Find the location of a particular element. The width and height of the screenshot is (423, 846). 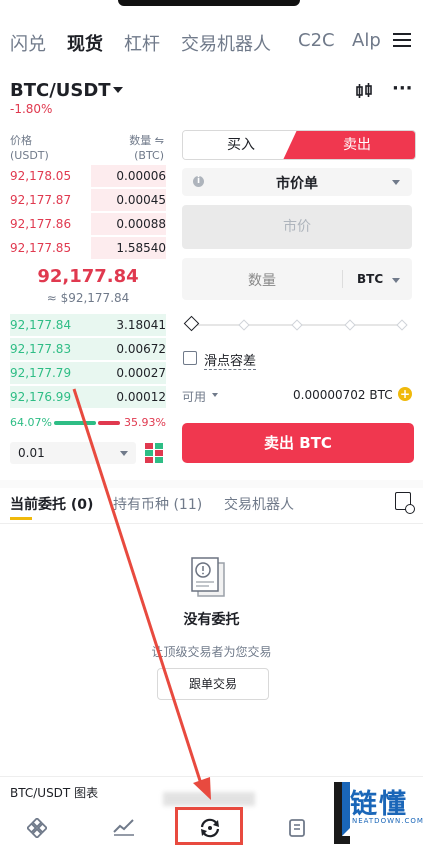

watermark-subtext: NEATDOWN.COM is located at coordinates (387, 821).